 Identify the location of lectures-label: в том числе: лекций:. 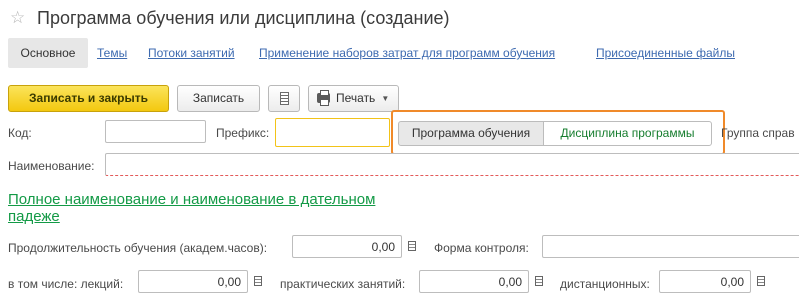
(66, 284).